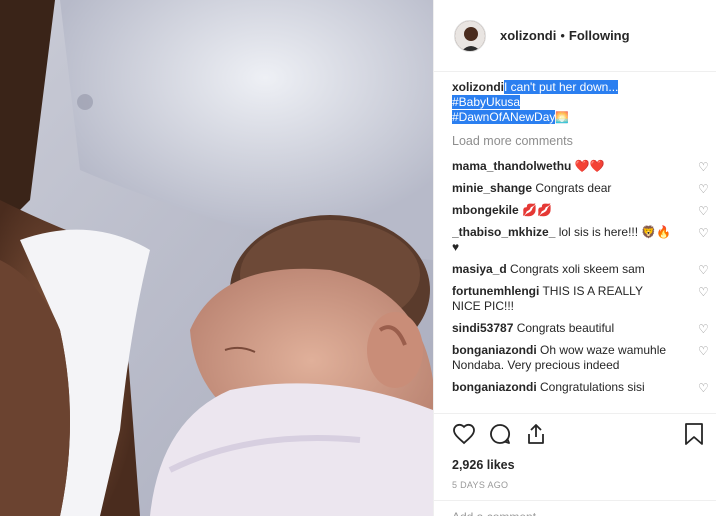 Image resolution: width=716 pixels, height=516 pixels. What do you see at coordinates (694, 436) in the screenshot?
I see `bookmark-icon` at bounding box center [694, 436].